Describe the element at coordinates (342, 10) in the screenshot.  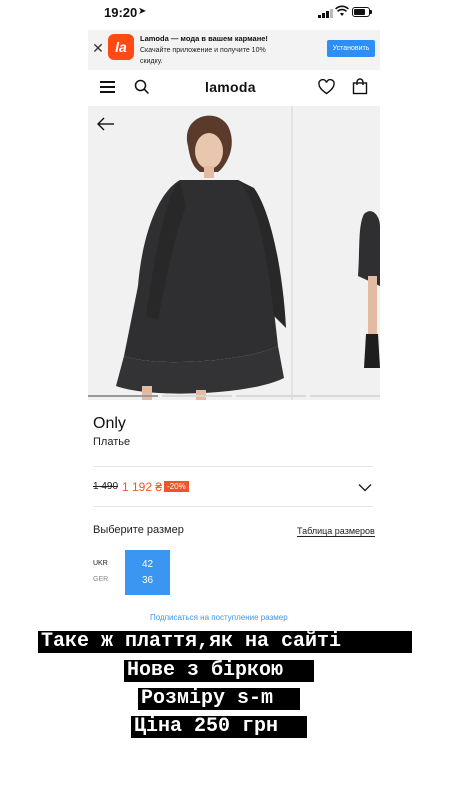
I see `wifi-icon` at that location.